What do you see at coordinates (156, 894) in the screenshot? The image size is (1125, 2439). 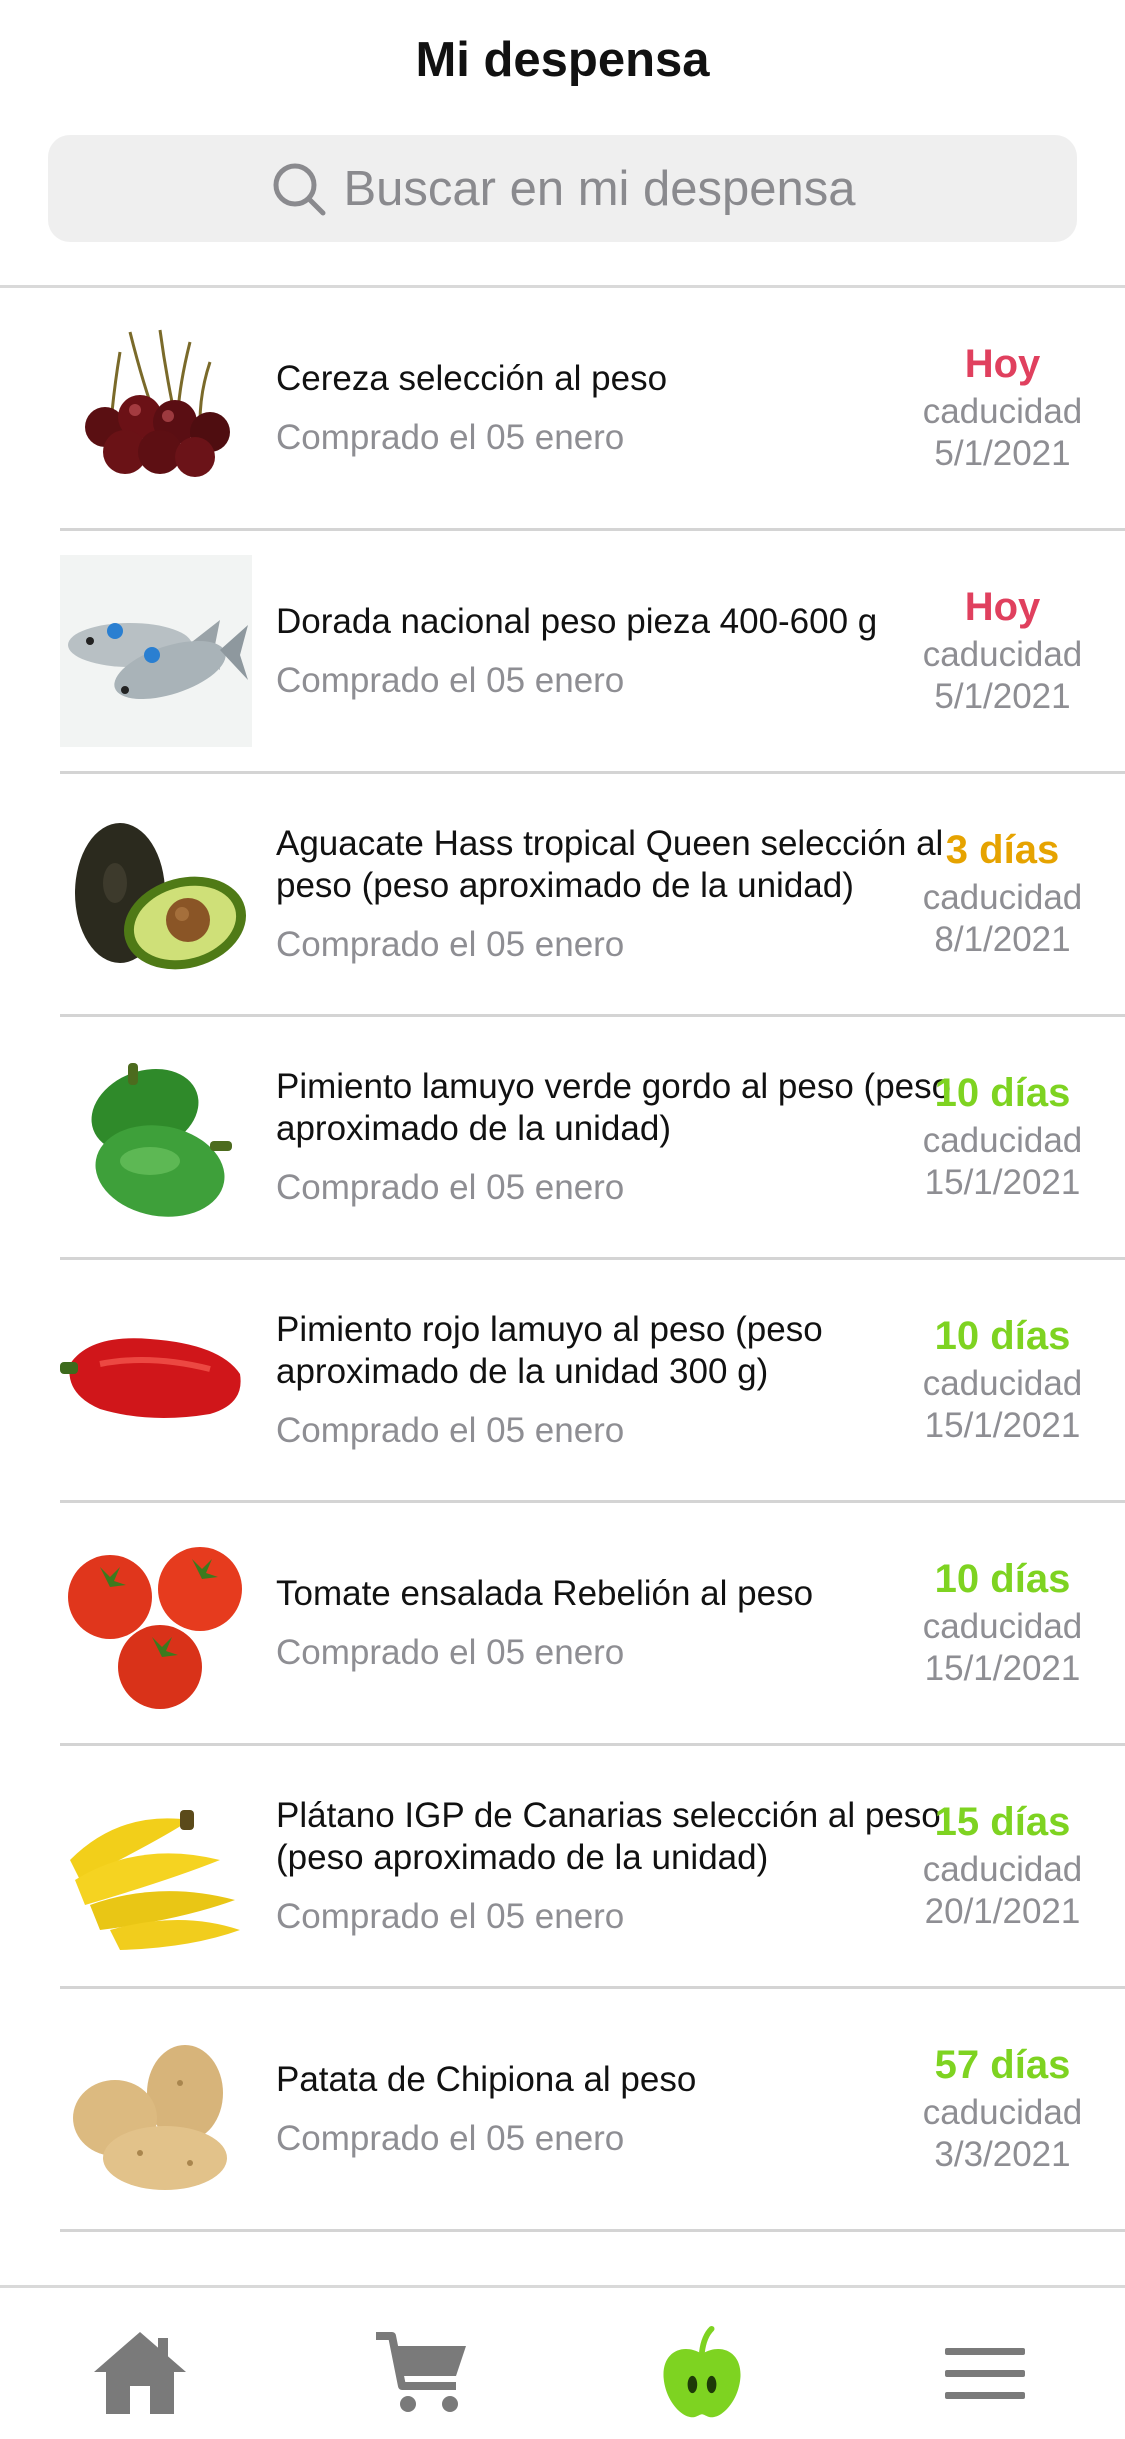 I see `avocado-image` at bounding box center [156, 894].